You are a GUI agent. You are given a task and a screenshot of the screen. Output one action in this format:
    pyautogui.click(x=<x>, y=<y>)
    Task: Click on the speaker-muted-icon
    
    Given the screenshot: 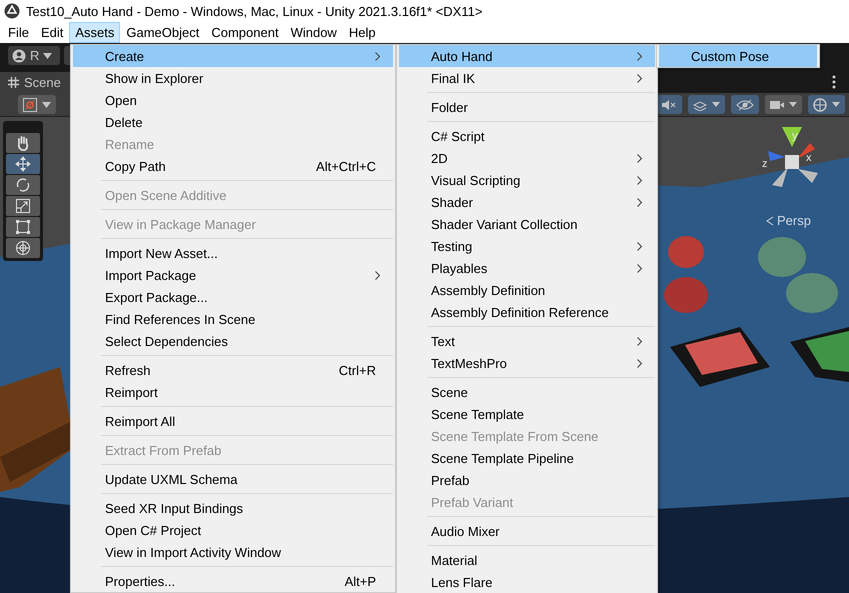 What is the action you would take?
    pyautogui.click(x=669, y=104)
    